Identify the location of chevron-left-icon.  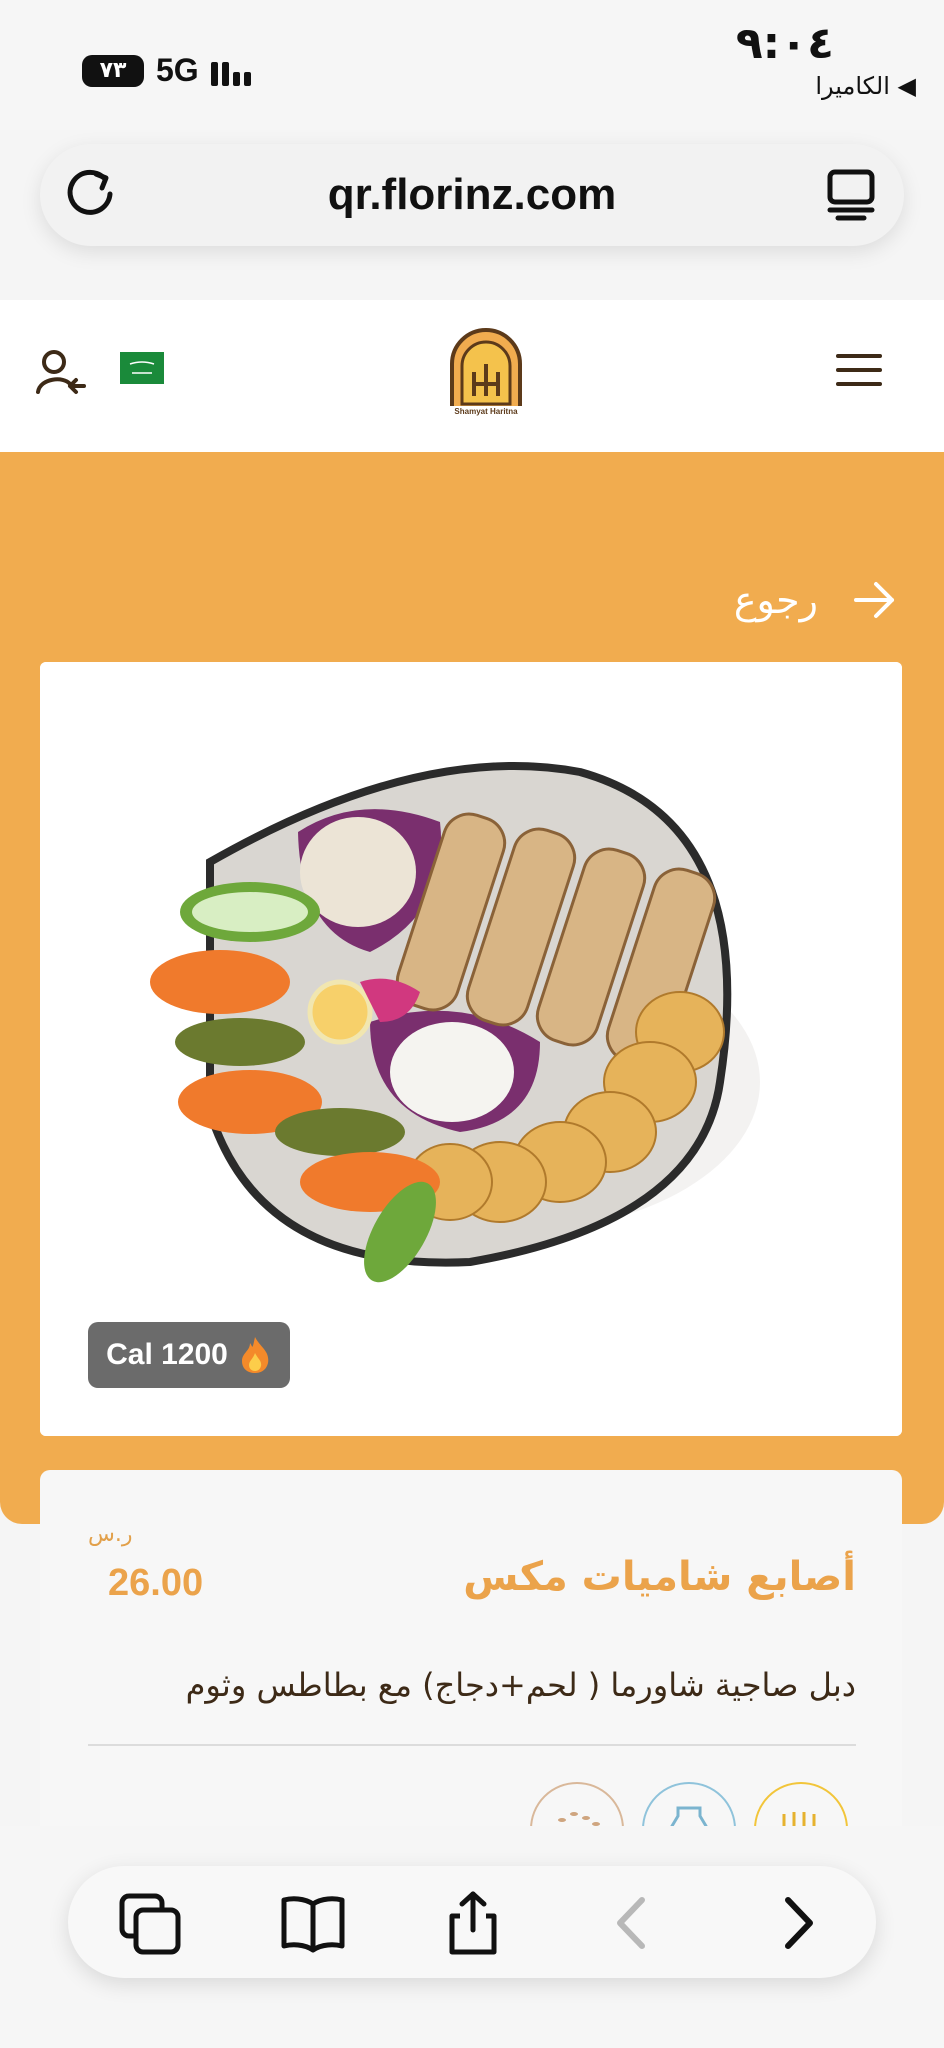
(633, 1923).